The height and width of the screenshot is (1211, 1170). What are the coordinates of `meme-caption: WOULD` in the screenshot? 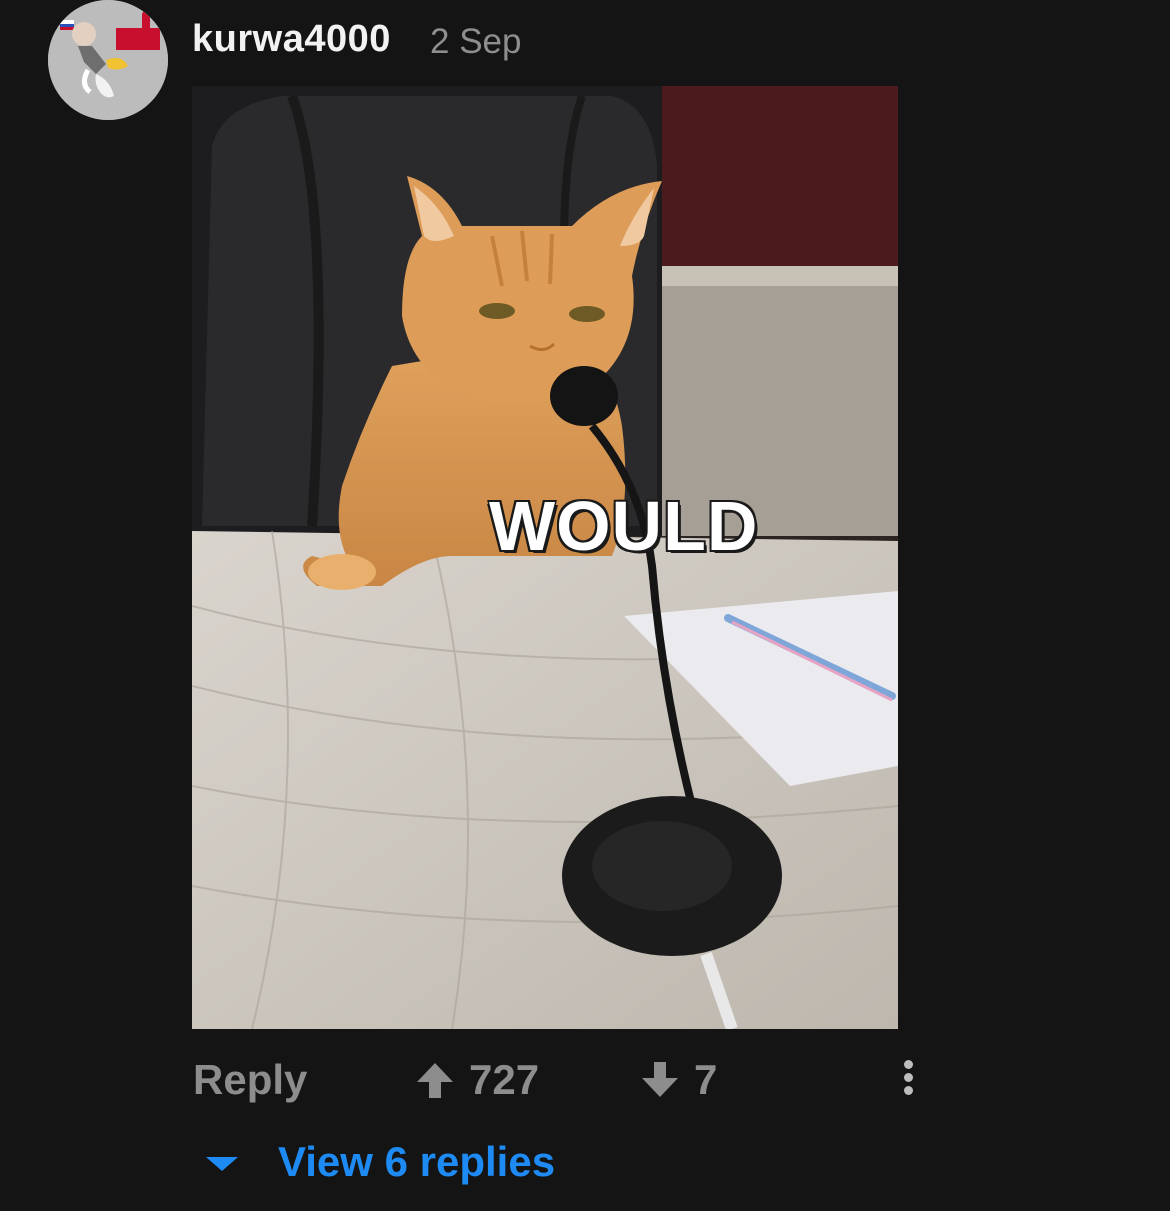 It's located at (624, 526).